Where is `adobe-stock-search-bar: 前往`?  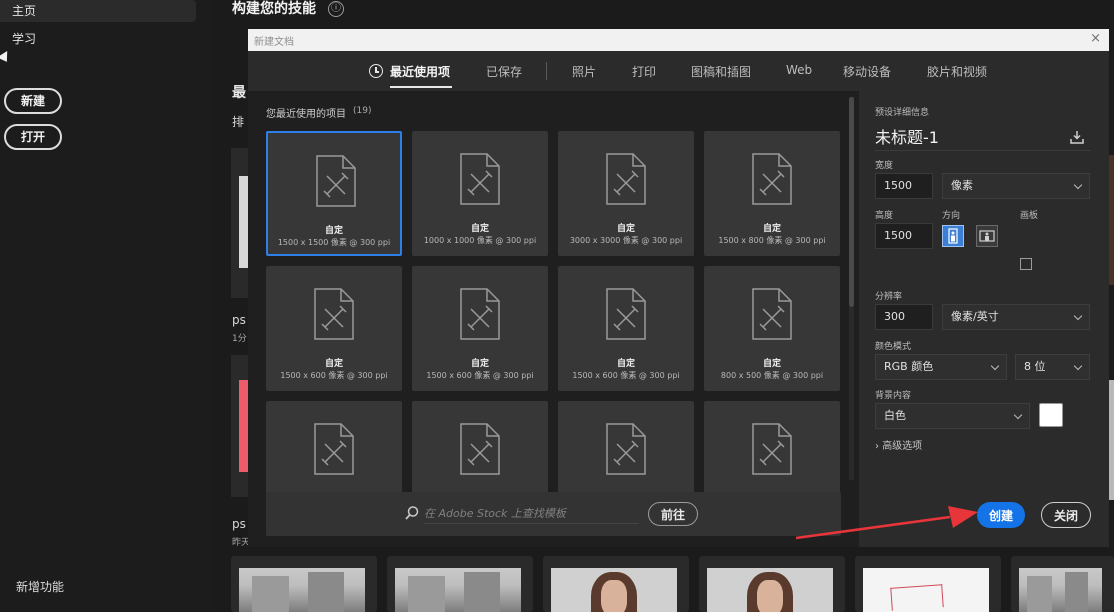 adobe-stock-search-bar: 前往 is located at coordinates (553, 514).